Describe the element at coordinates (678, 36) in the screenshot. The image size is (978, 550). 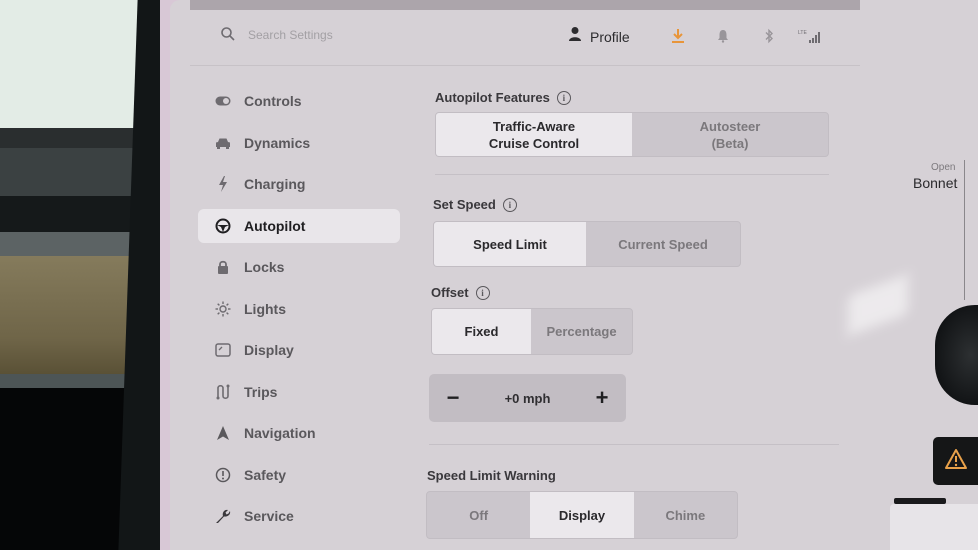
I see `download-icon` at that location.